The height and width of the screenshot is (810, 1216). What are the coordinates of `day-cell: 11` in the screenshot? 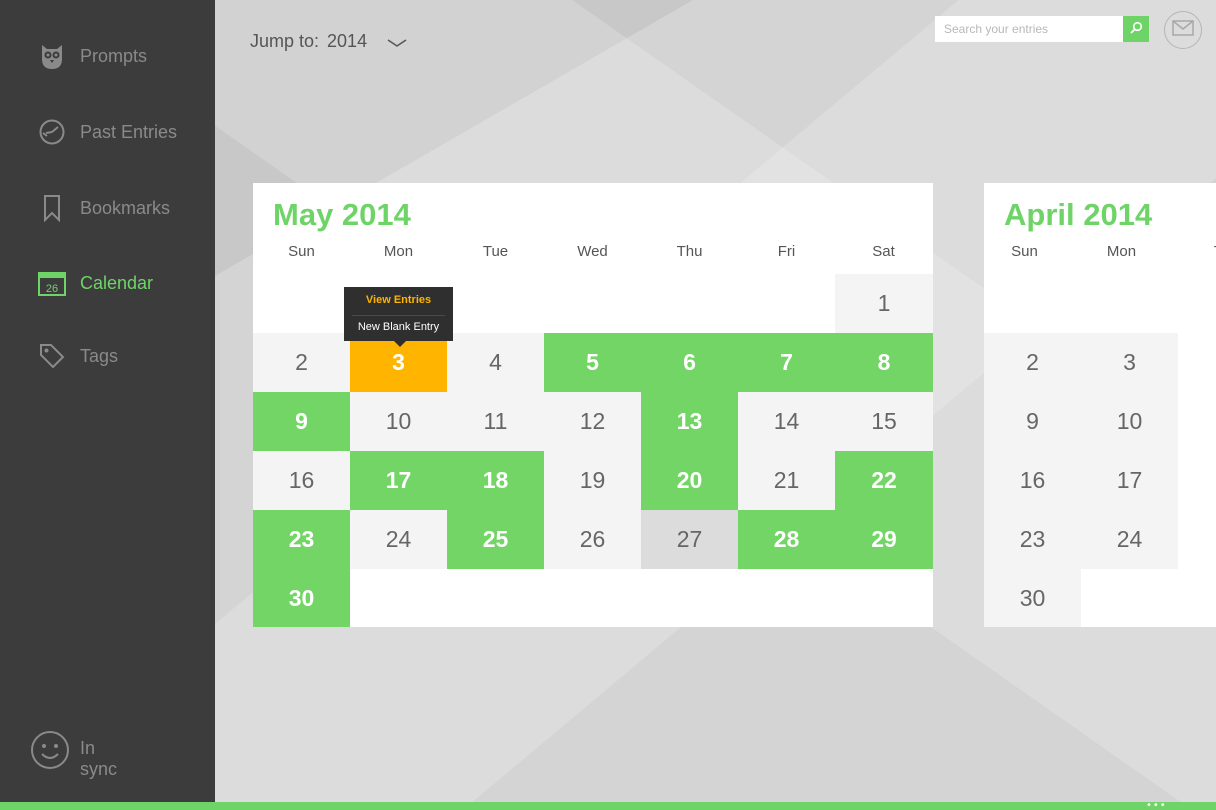 It's located at (495, 421).